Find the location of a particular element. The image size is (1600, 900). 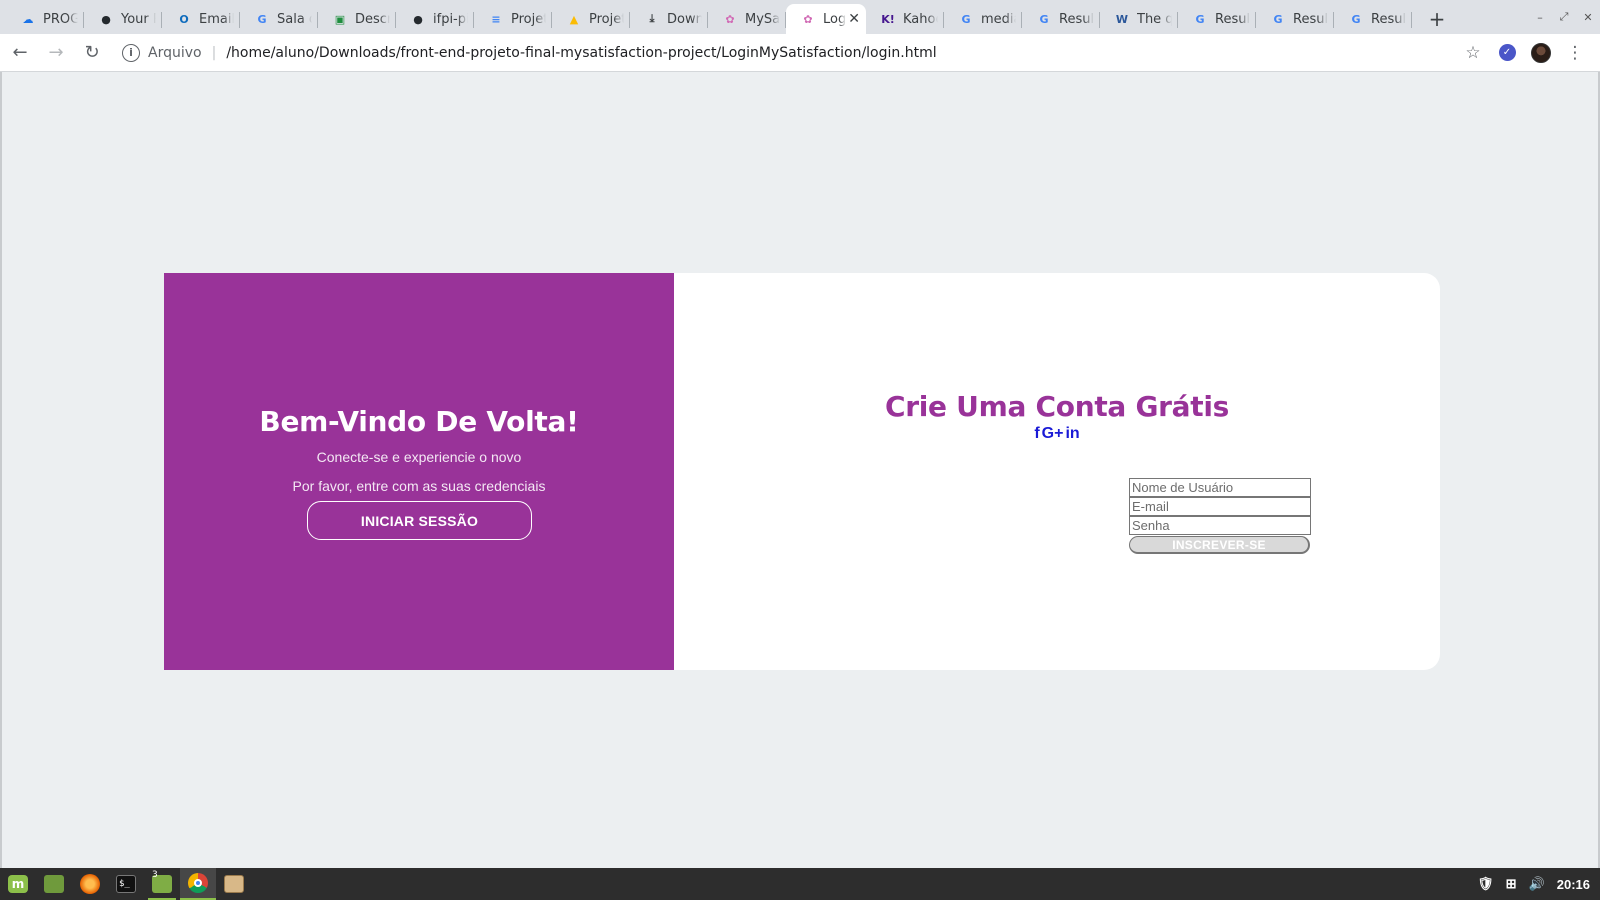

avatar-icon is located at coordinates (1541, 52).